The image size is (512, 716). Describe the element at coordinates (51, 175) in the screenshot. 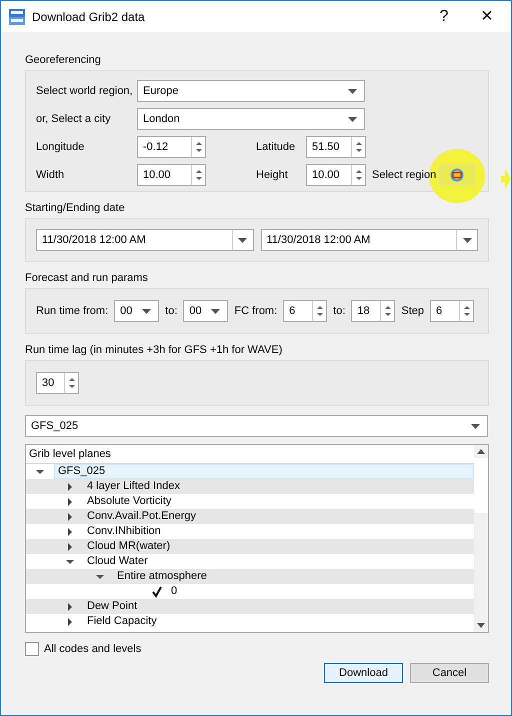

I see `field-label: Width` at that location.